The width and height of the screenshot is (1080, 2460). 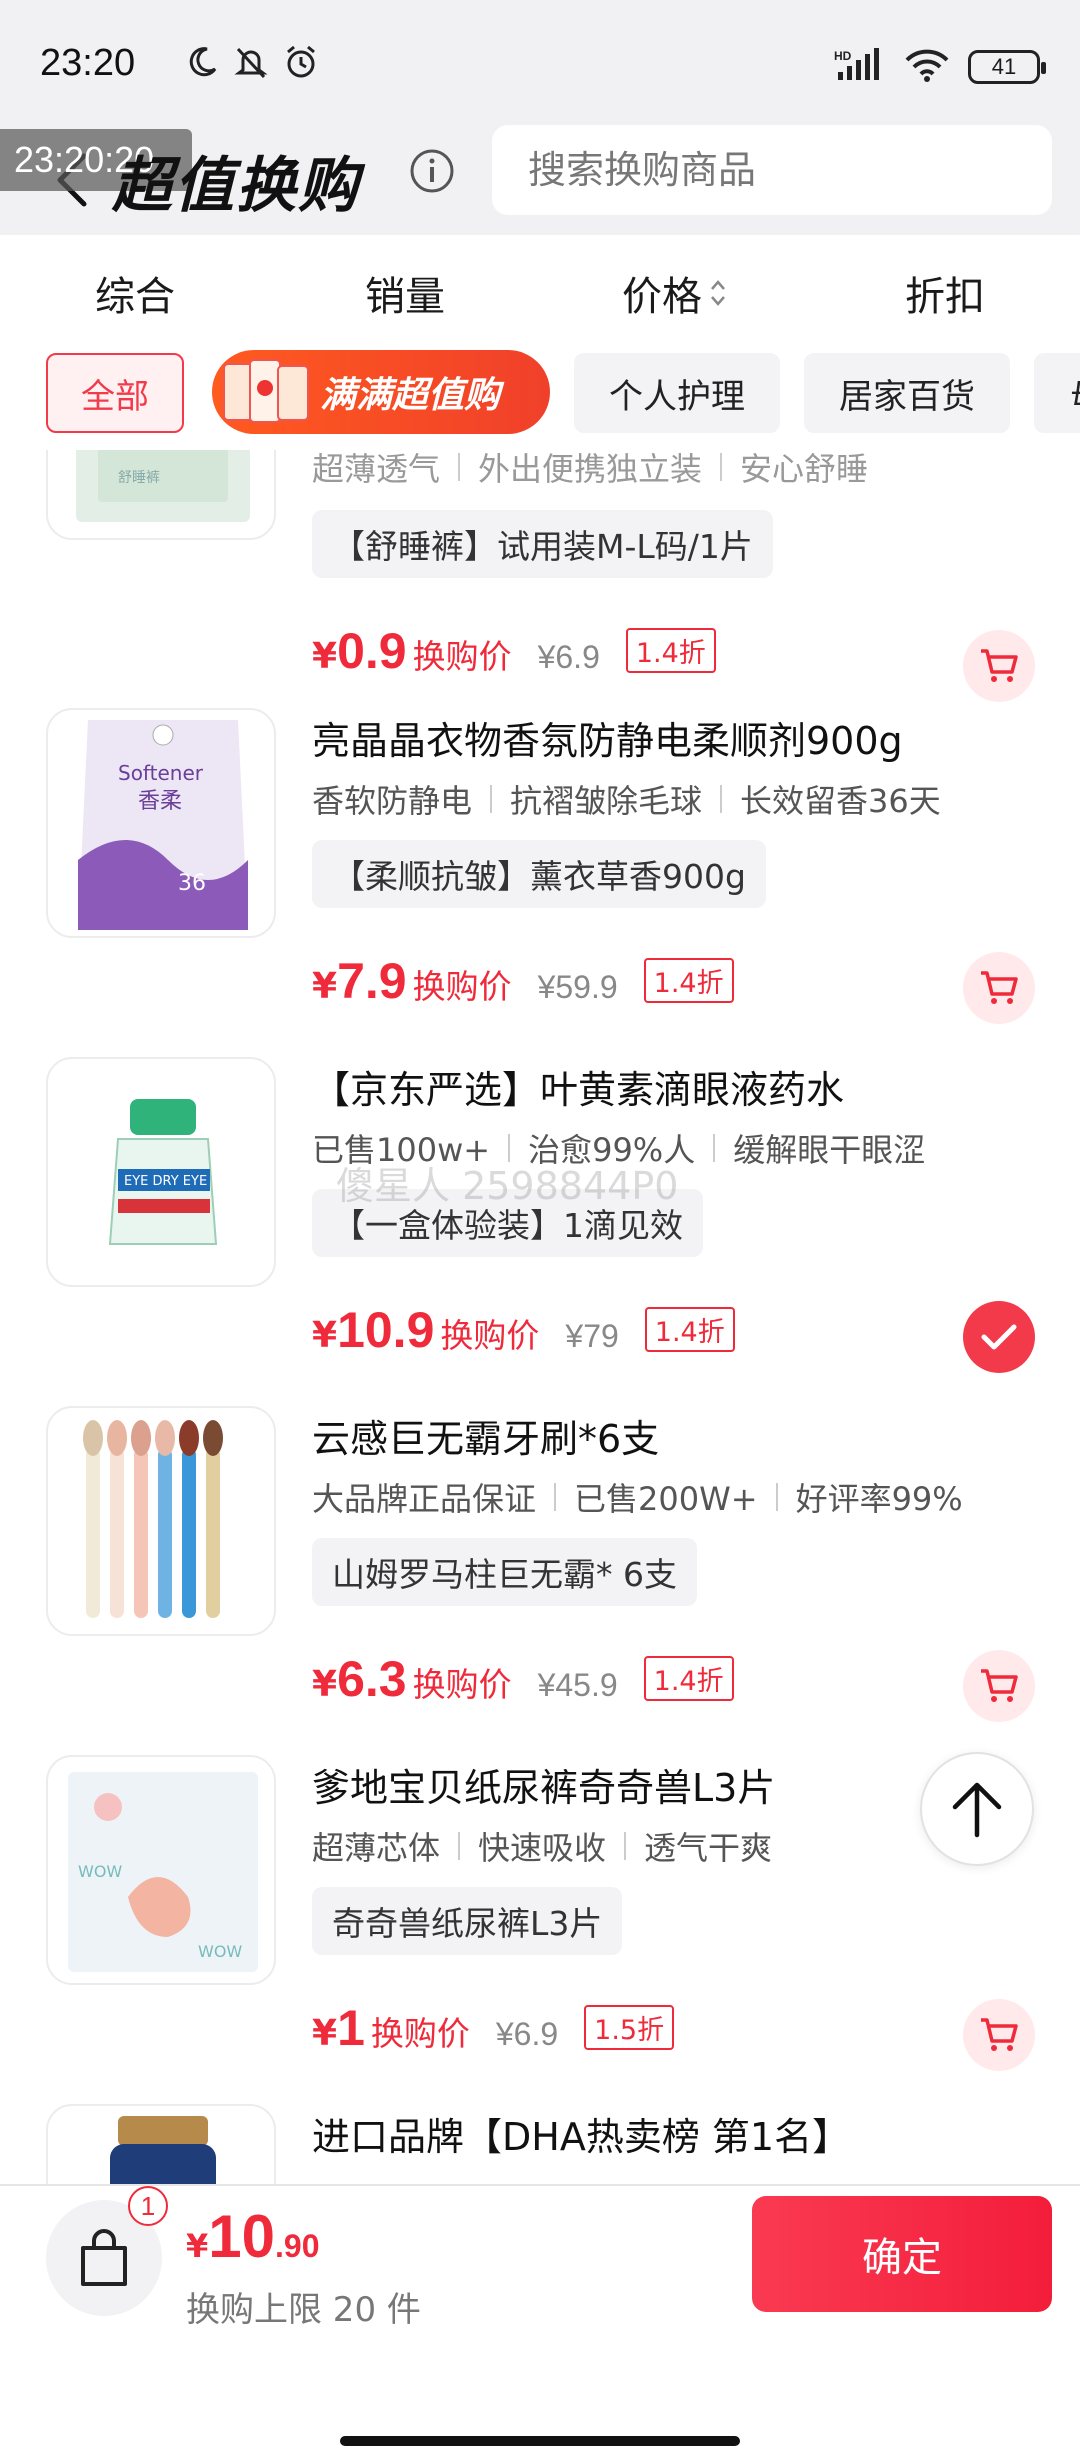 What do you see at coordinates (790, 170) in the screenshot?
I see `search-input` at bounding box center [790, 170].